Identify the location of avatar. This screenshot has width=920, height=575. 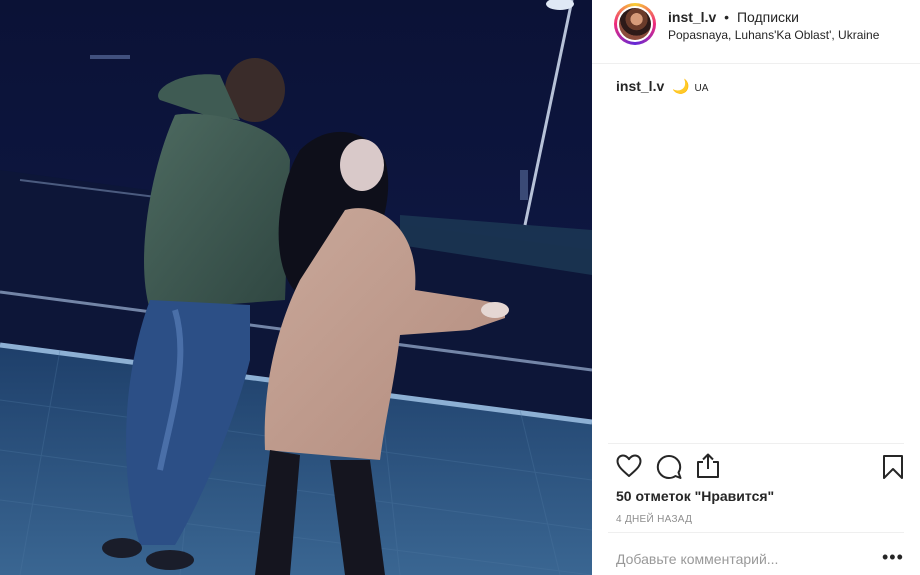
(635, 24).